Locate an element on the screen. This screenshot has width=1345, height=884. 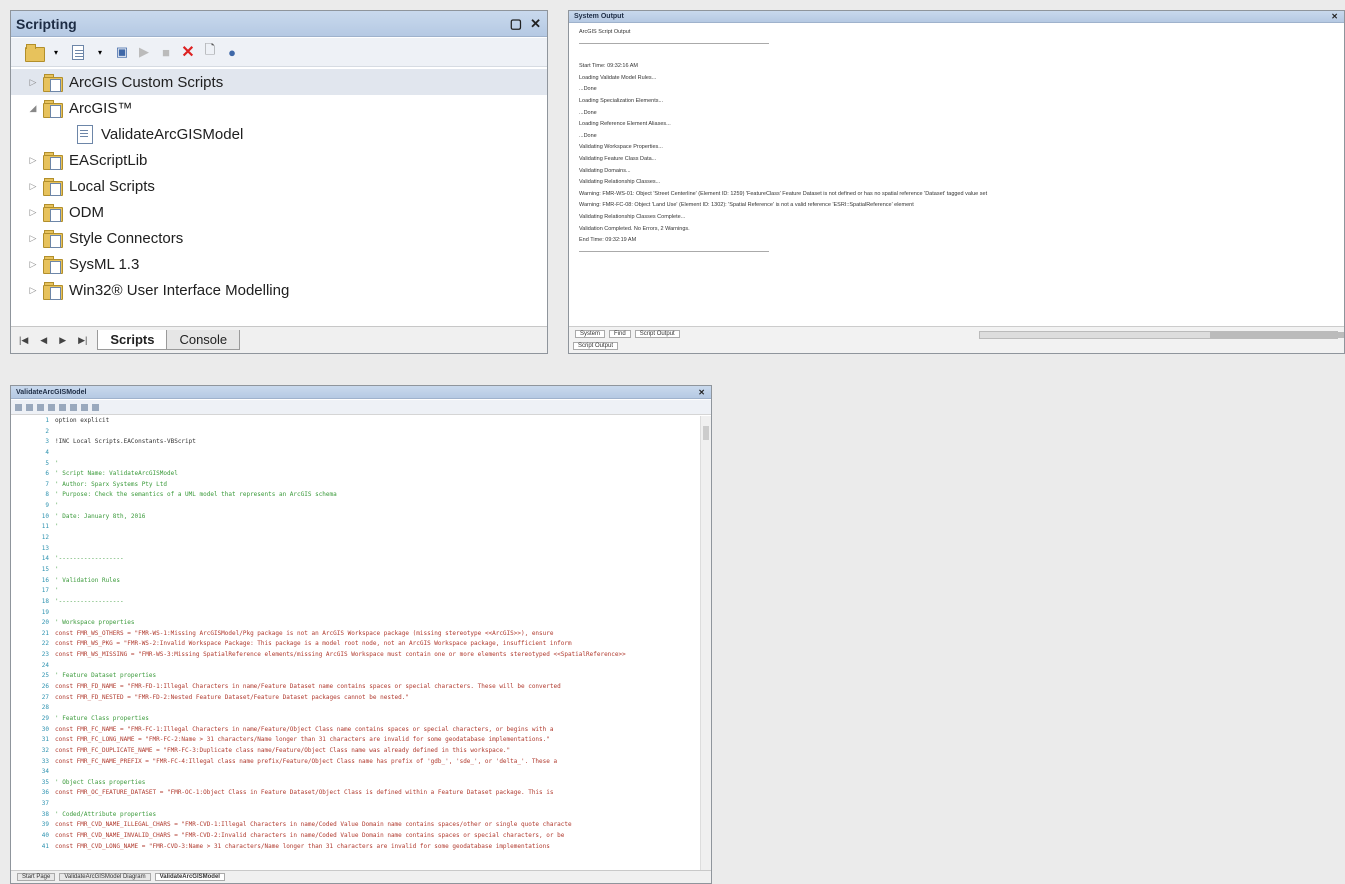
scripting-titlebar: Scripting ▢ ✕ is located at coordinates (279, 24).